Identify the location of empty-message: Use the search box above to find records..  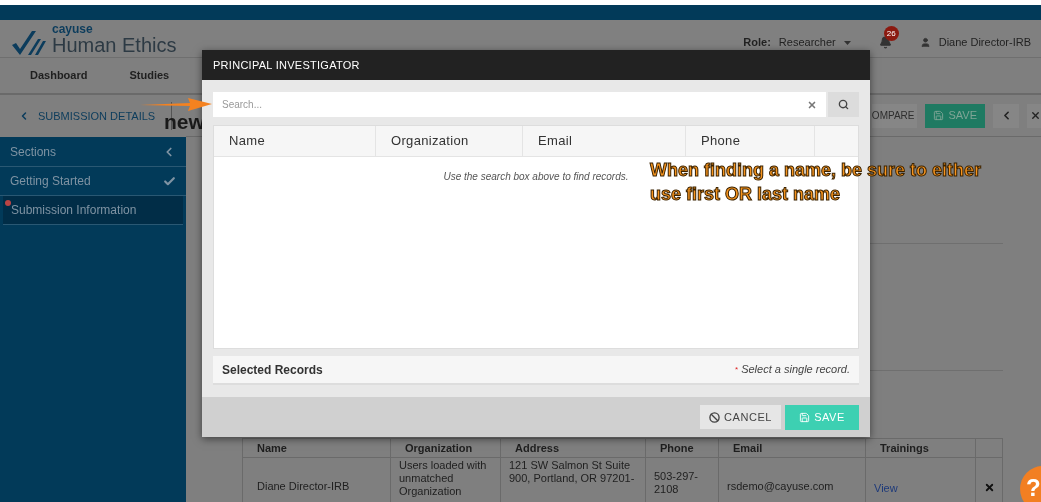
(536, 177).